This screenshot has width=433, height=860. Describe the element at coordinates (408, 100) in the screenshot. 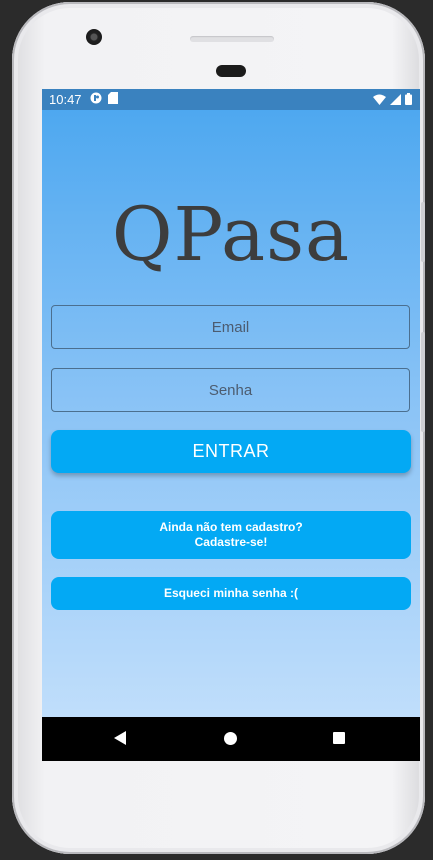

I see `battery-icon` at that location.